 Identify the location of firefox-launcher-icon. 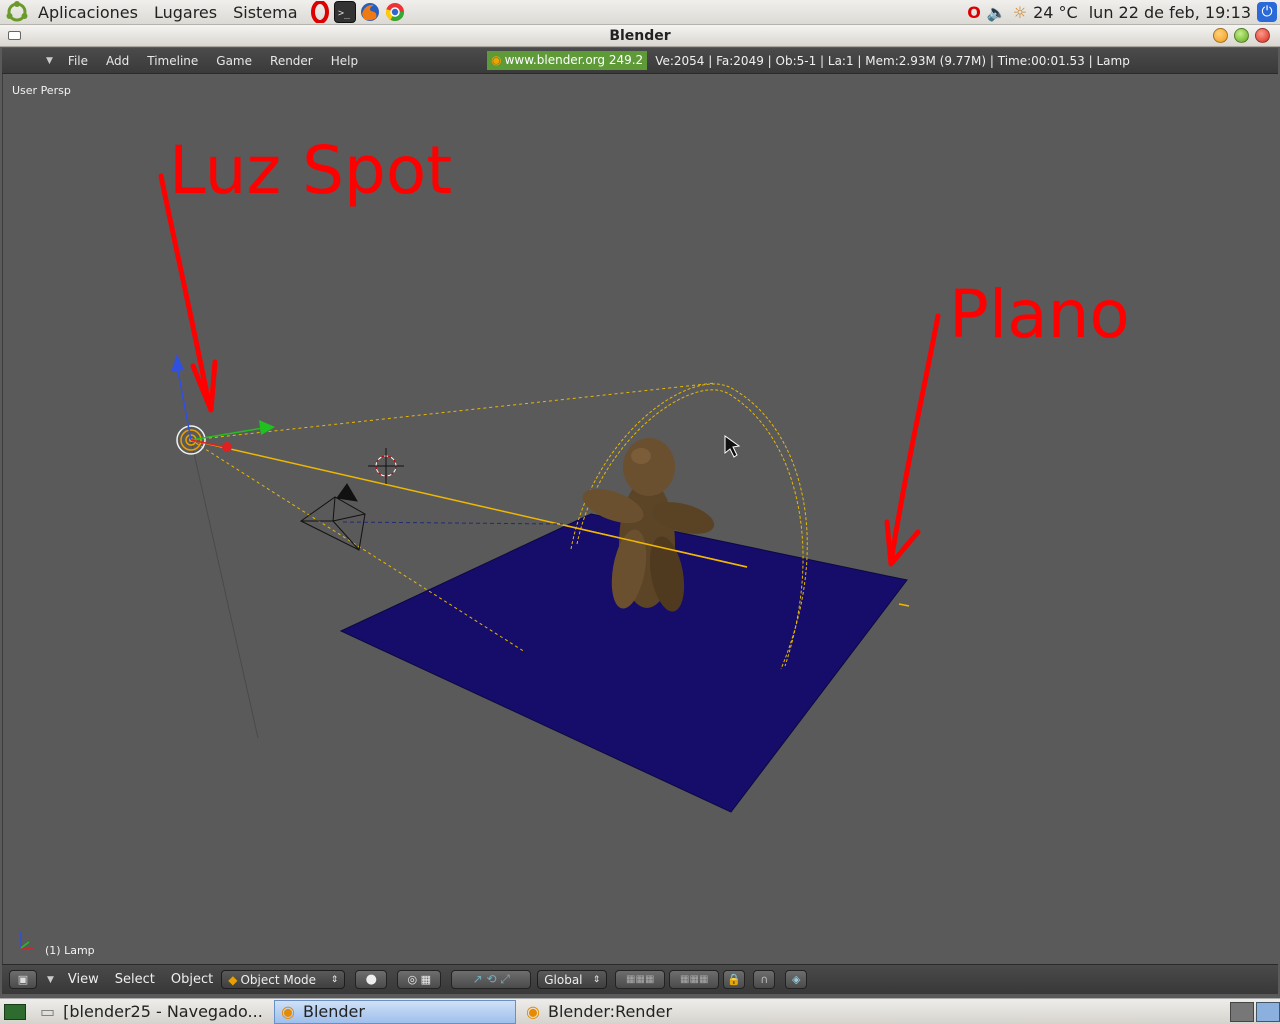
(370, 12).